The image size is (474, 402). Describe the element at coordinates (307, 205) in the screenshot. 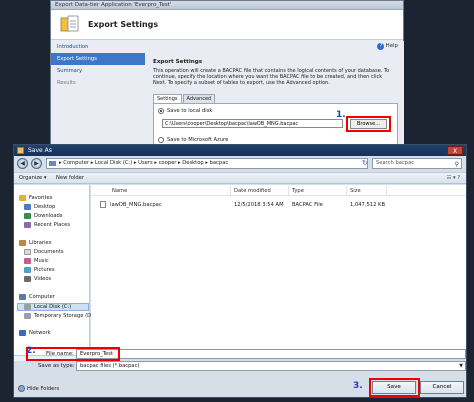

I see `file-type-cell: BACPAC File` at that location.